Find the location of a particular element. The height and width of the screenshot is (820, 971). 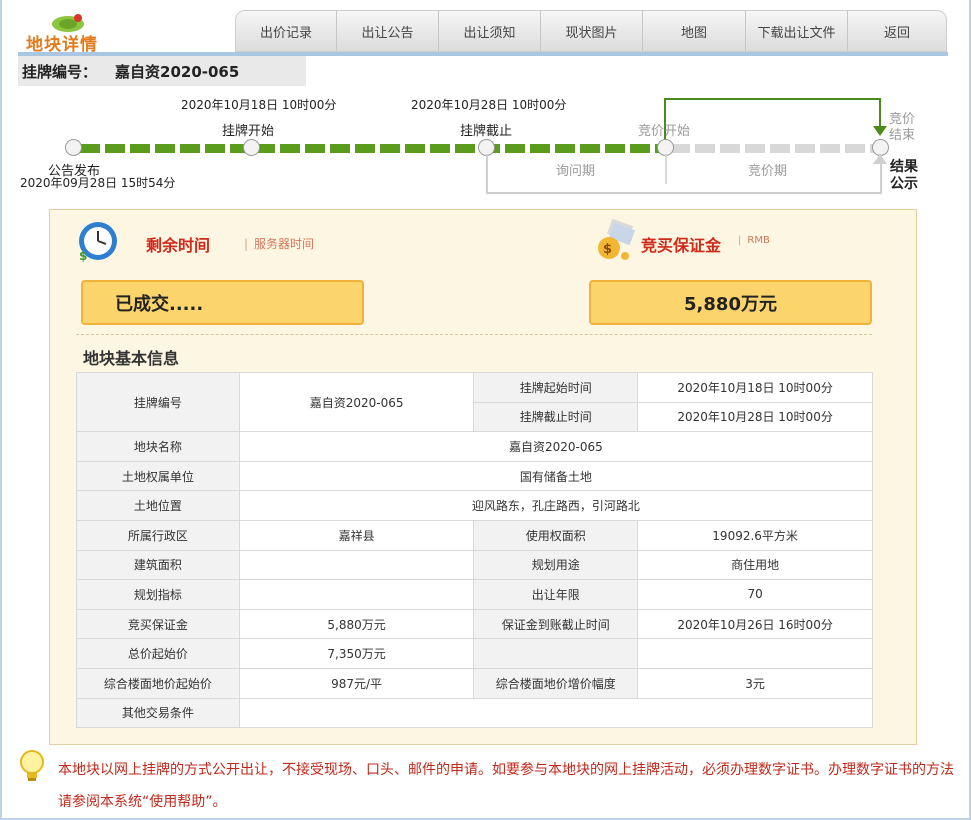

node-notice is located at coordinates (73, 147).